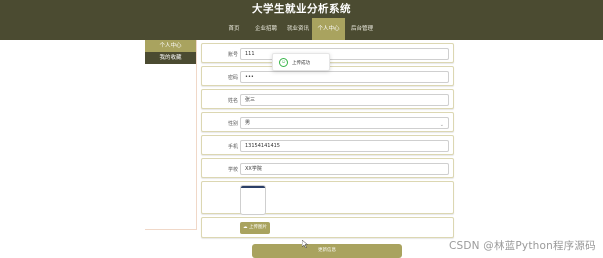 The width and height of the screenshot is (603, 258). I want to click on nav-employment-news: 就业资讯, so click(298, 29).